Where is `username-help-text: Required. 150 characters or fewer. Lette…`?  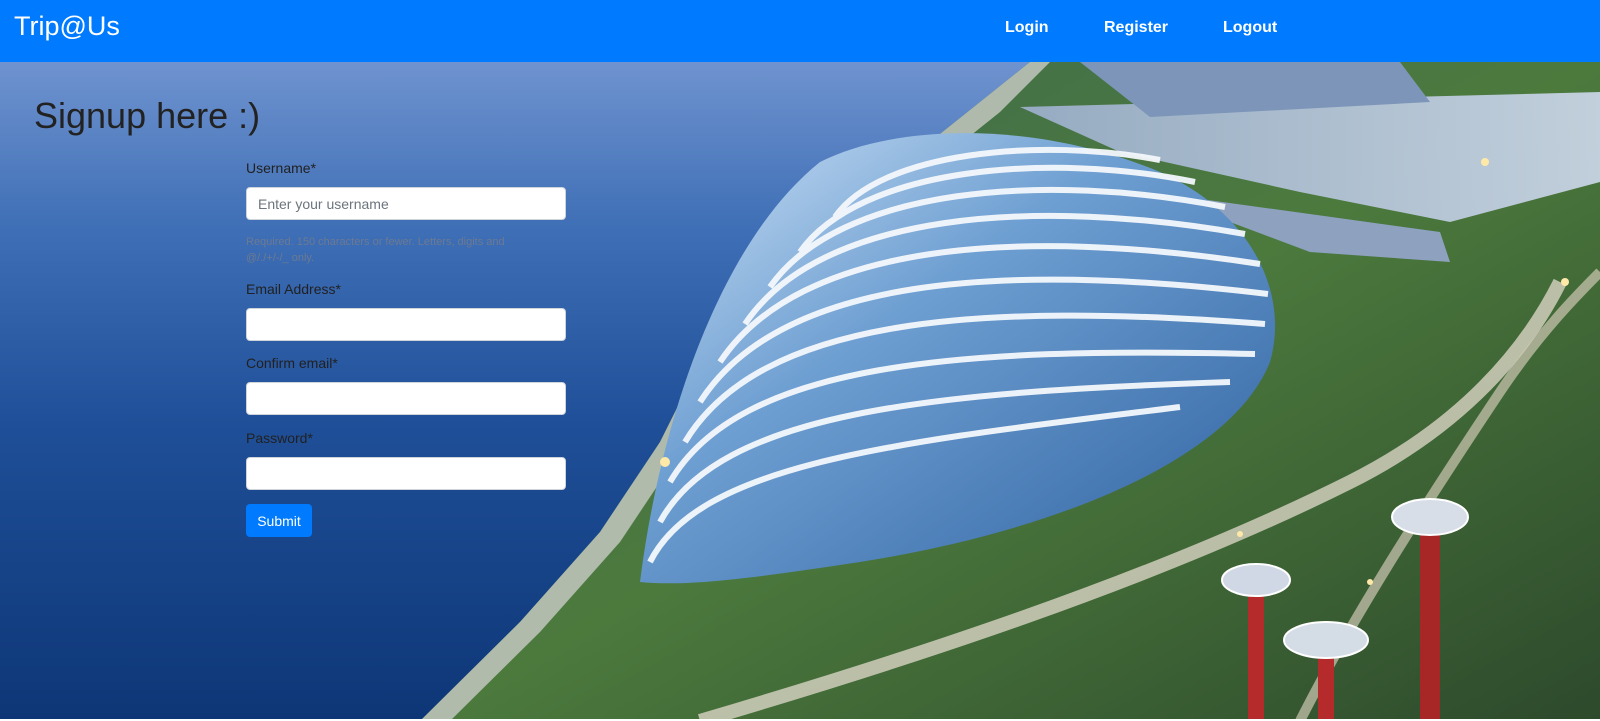 username-help-text: Required. 150 characters or fewer. Lette… is located at coordinates (375, 250).